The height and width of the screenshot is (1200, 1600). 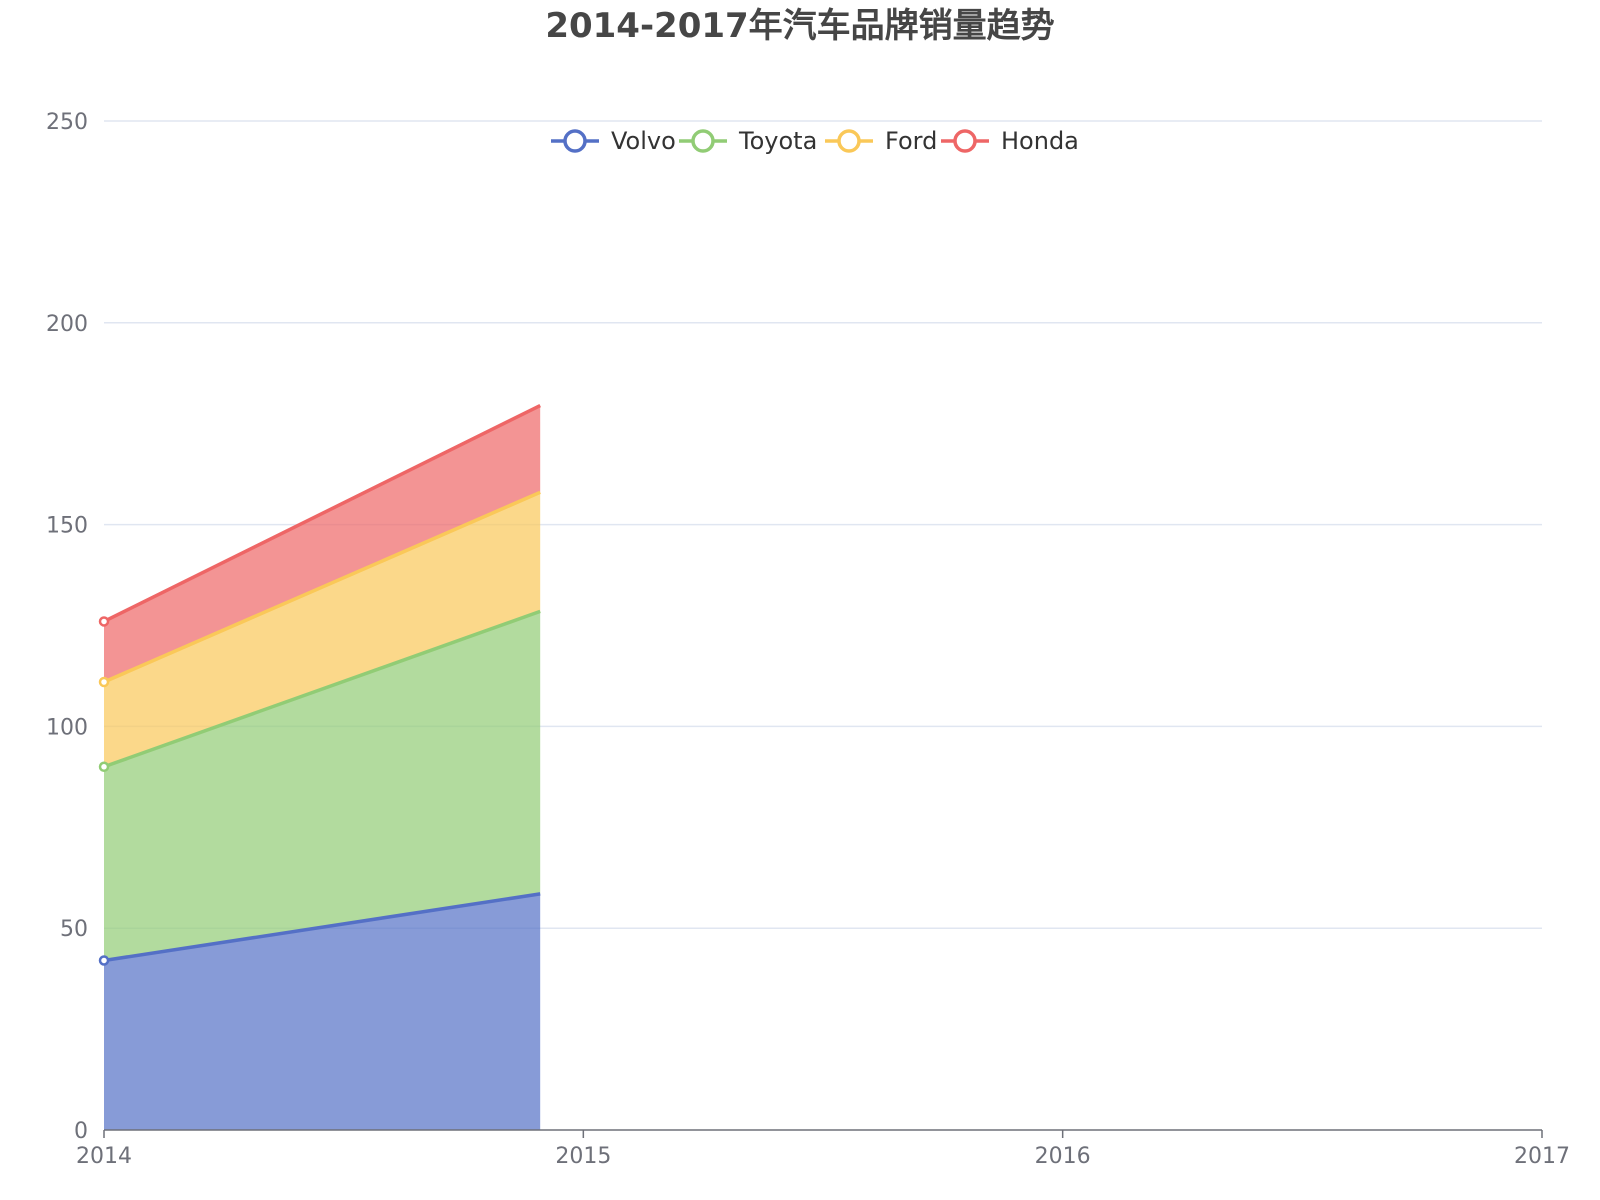 I want to click on legend-item-volvo: Volvo, so click(x=613, y=141).